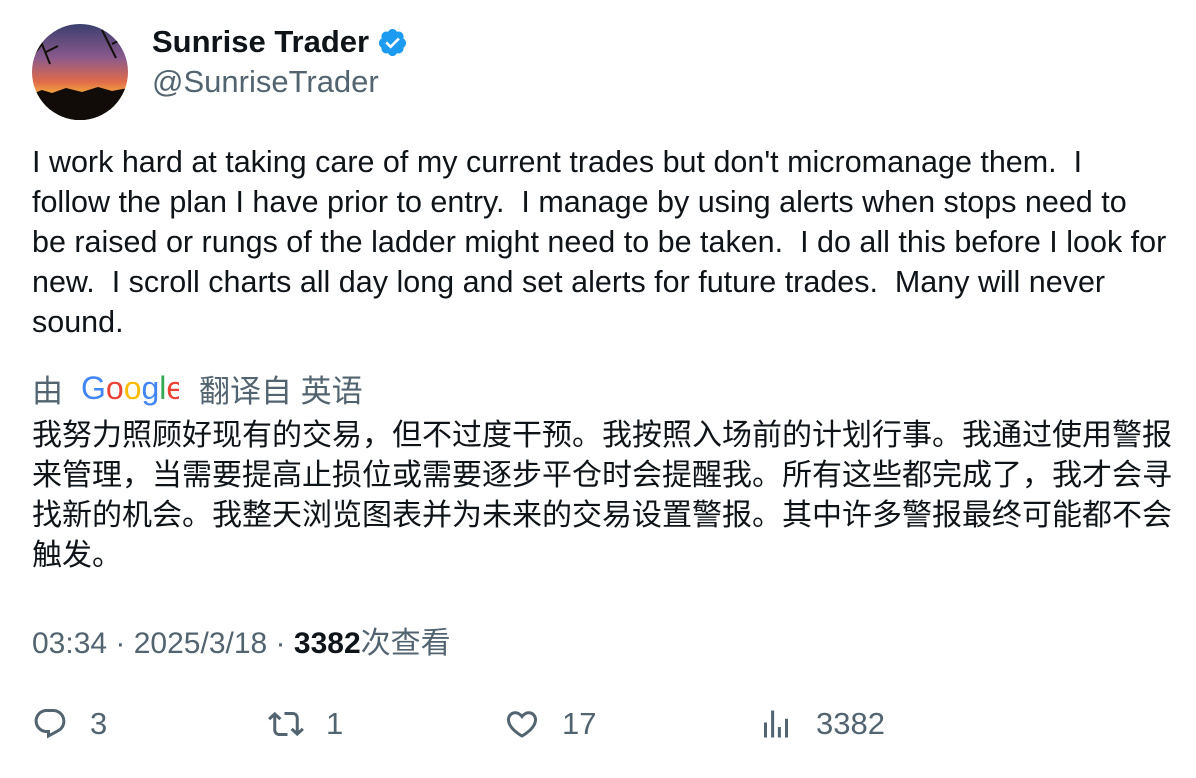 The width and height of the screenshot is (1196, 778). I want to click on retweet-icon, so click(286, 724).